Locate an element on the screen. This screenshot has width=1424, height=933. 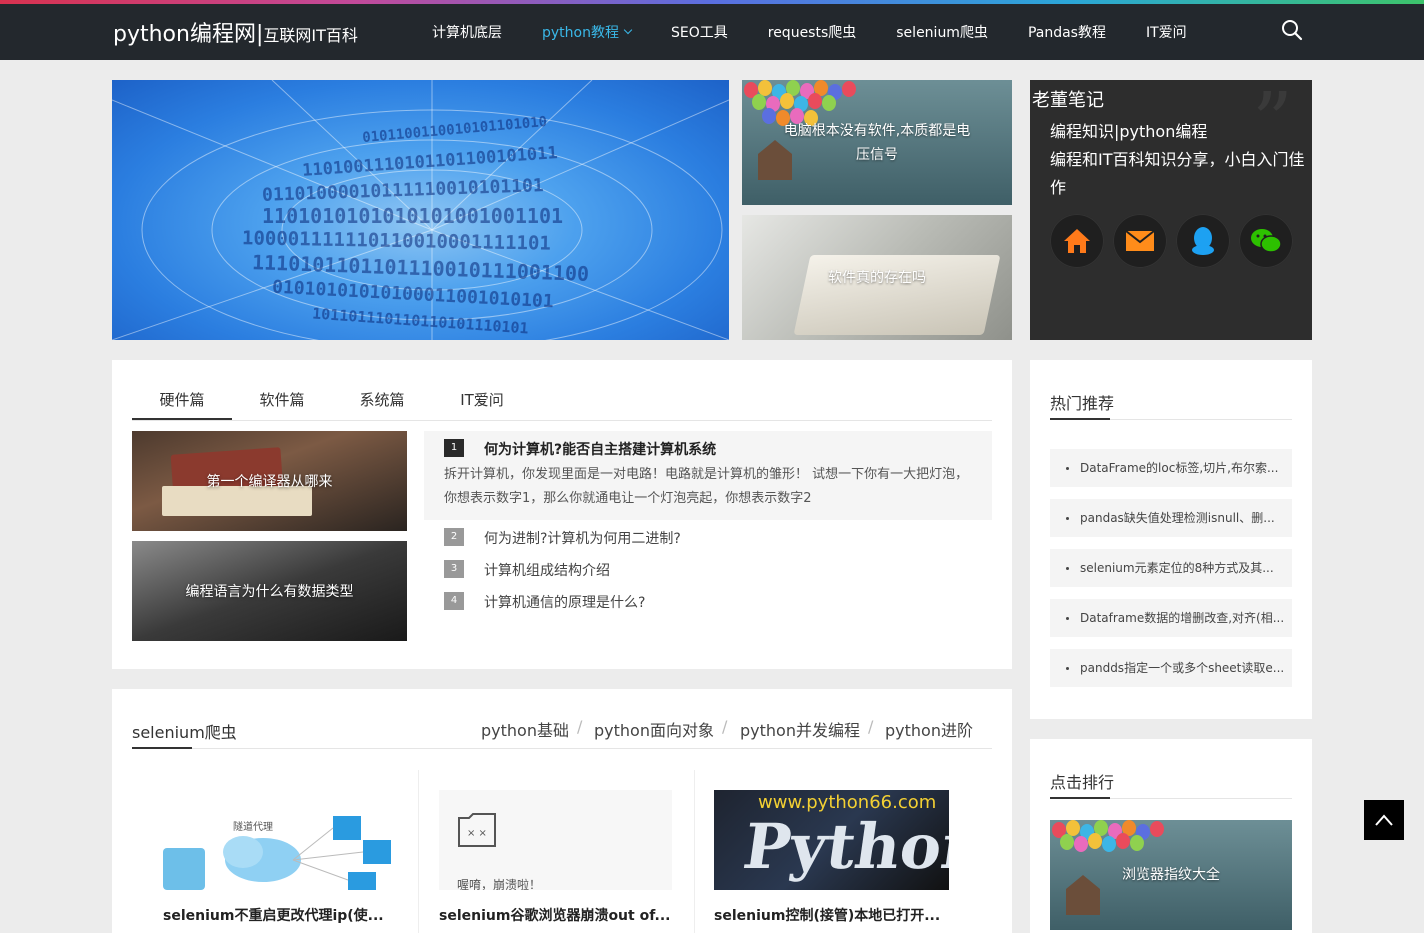
binary-line: 1101010101010101001001101 is located at coordinates (413, 216).